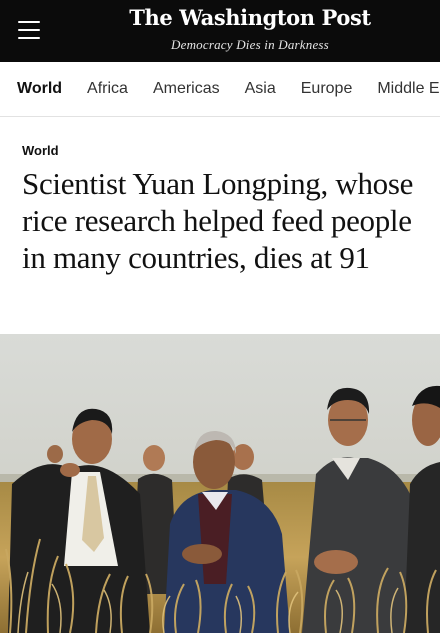 The height and width of the screenshot is (633, 440). I want to click on tagline: Democracy Dies in Darkness, so click(250, 44).